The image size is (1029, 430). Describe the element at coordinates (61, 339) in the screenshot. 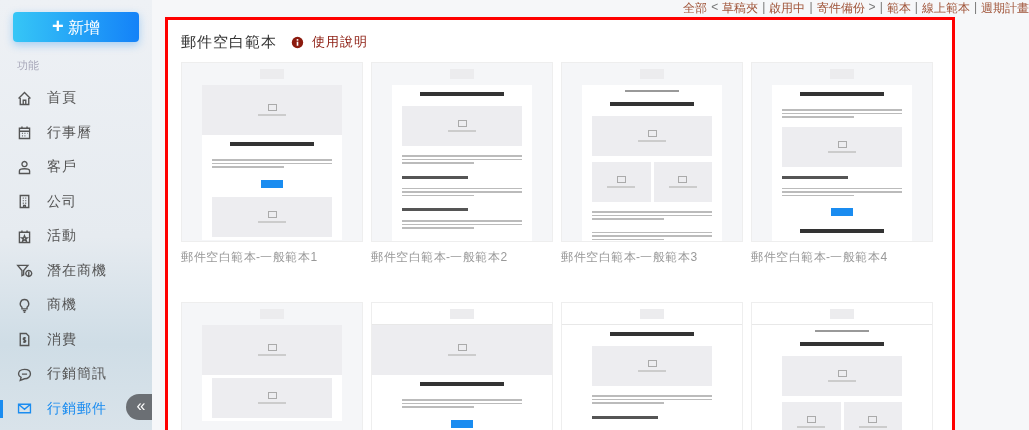

I see `sidebar-item: 消費` at that location.